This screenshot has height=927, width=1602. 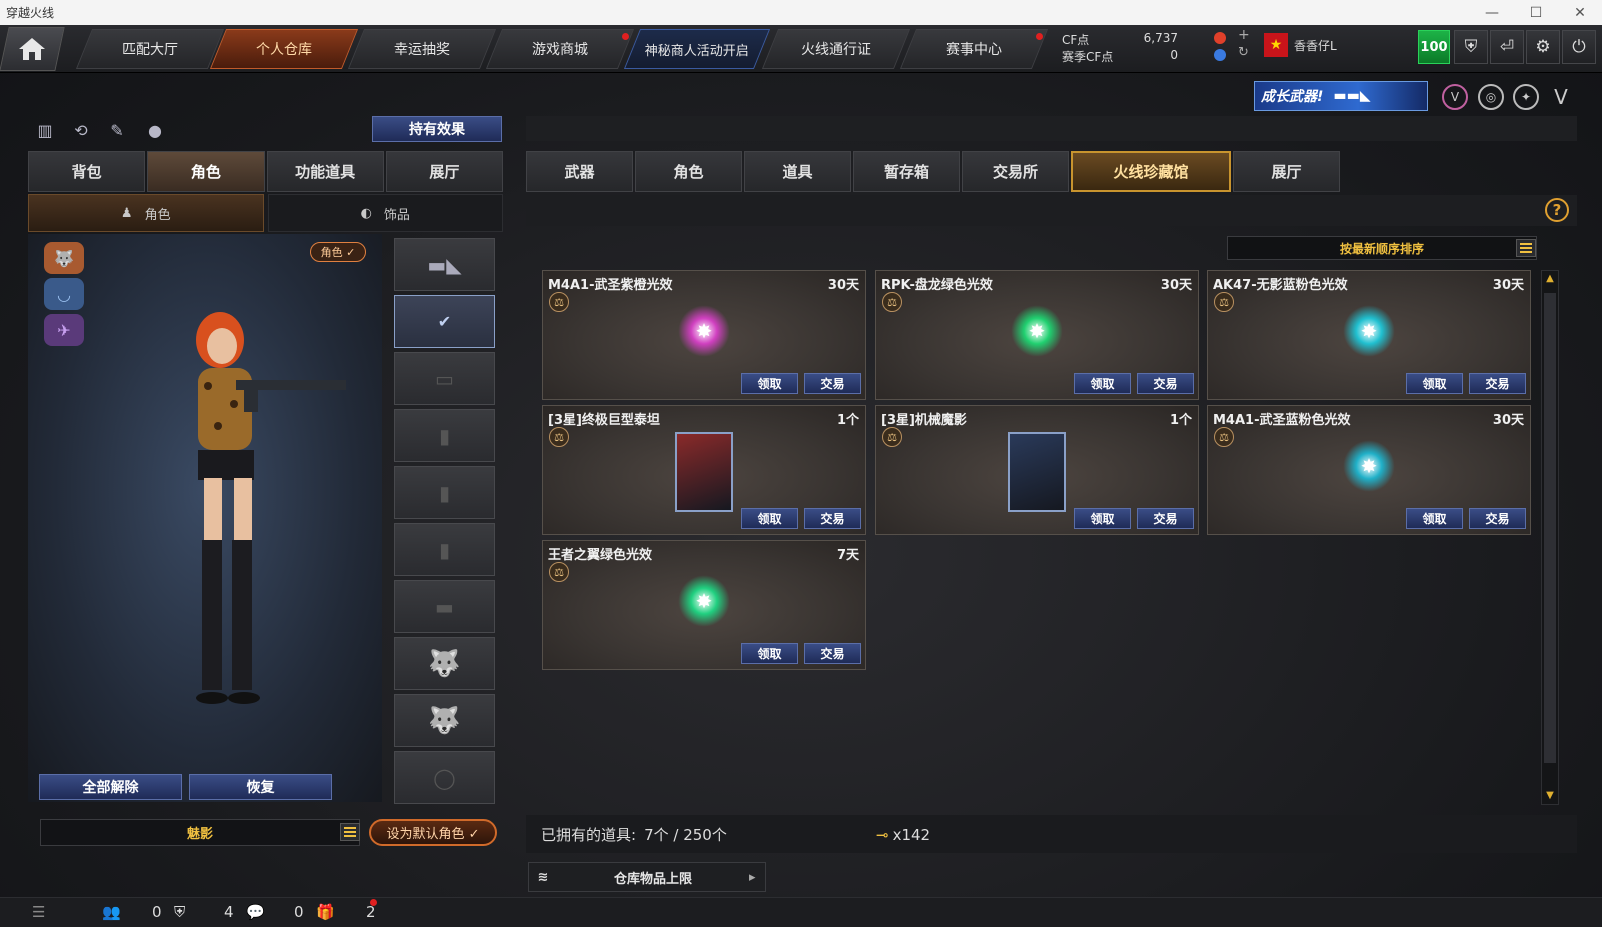 I want to click on maximize-icon: ☐, so click(x=1536, y=13).